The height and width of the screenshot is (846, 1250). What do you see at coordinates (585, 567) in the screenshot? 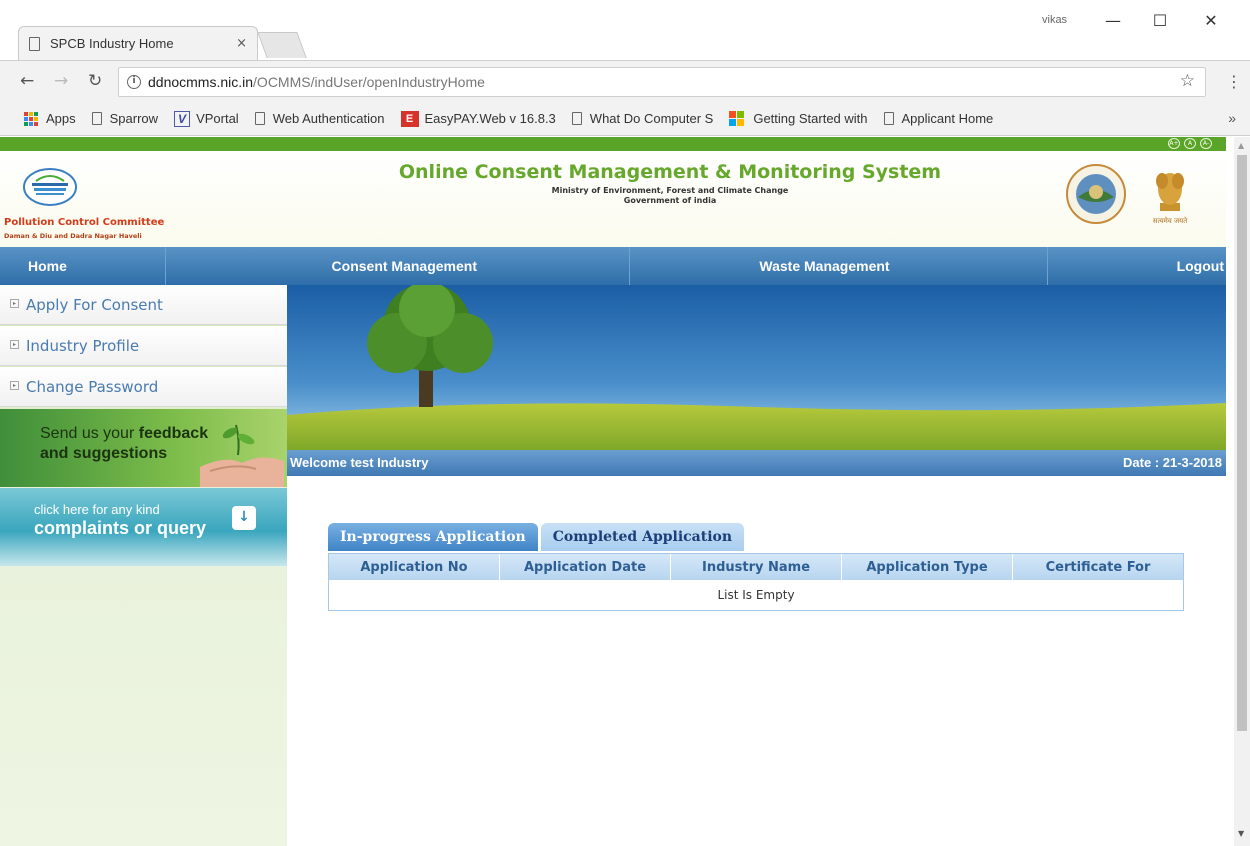
I see `column-application-date: Application Date` at bounding box center [585, 567].